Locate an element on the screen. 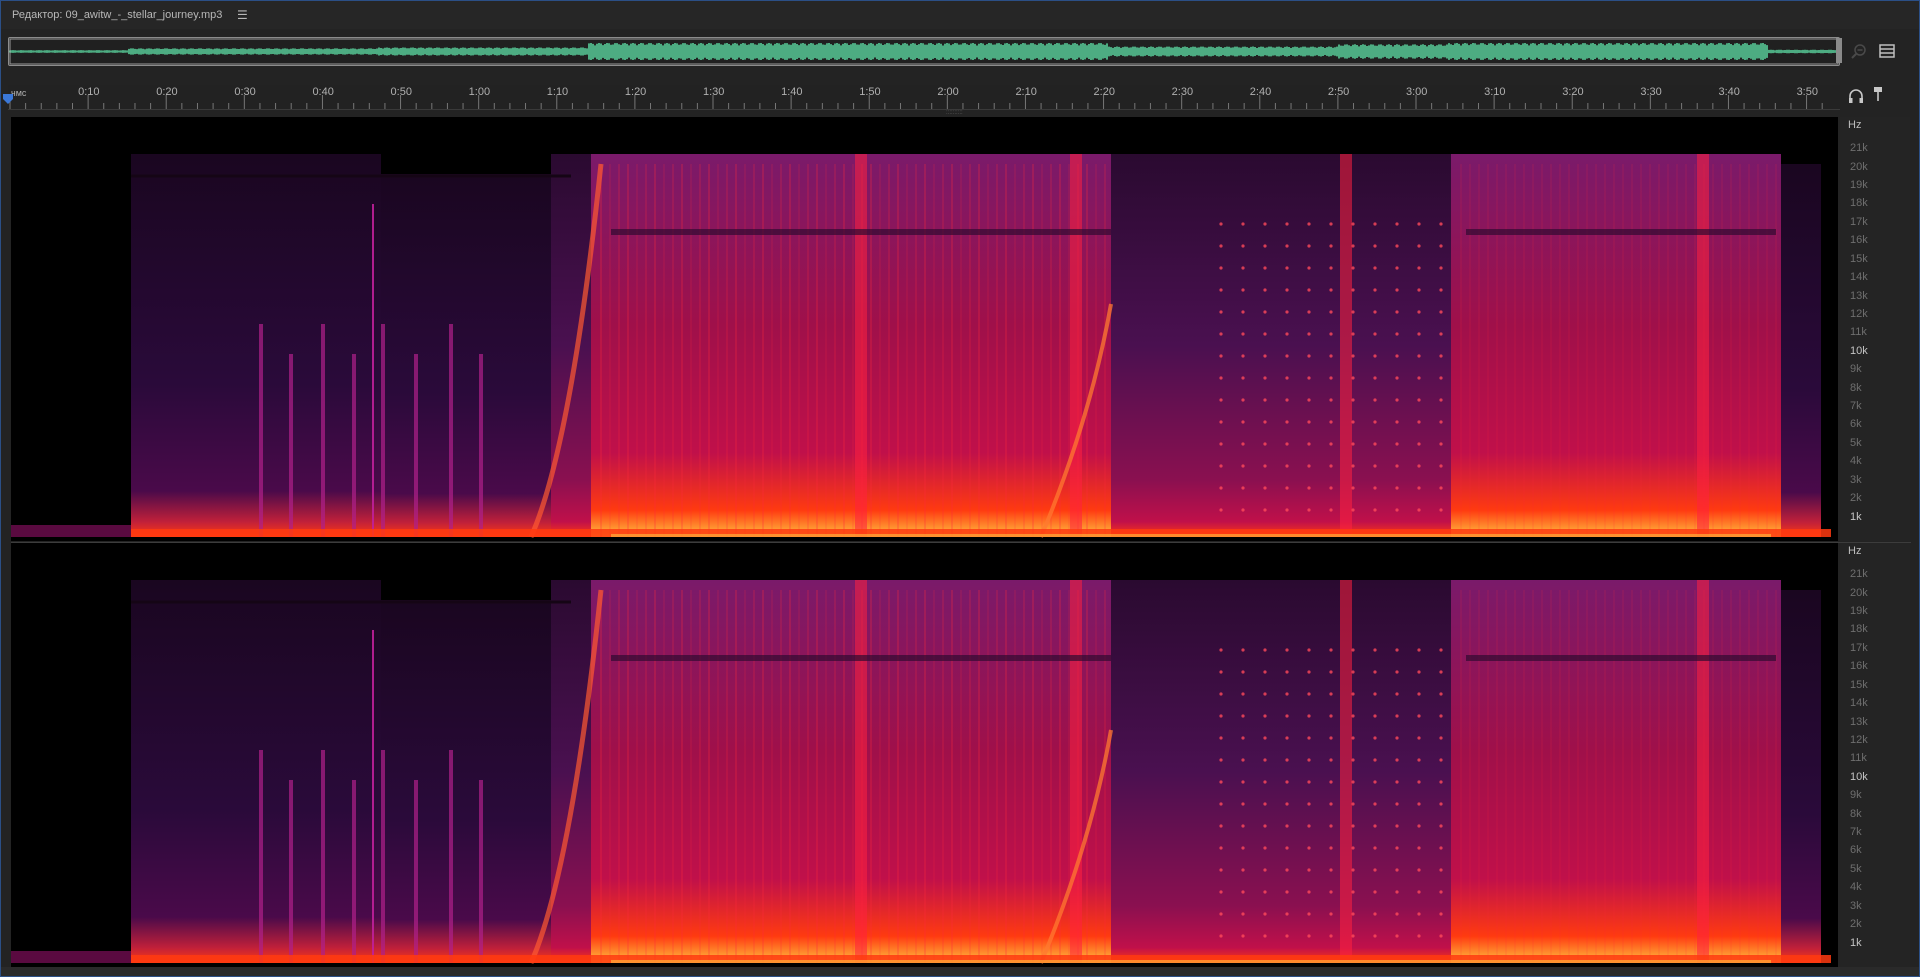  horizontal-scrollbar is located at coordinates (960, 971).